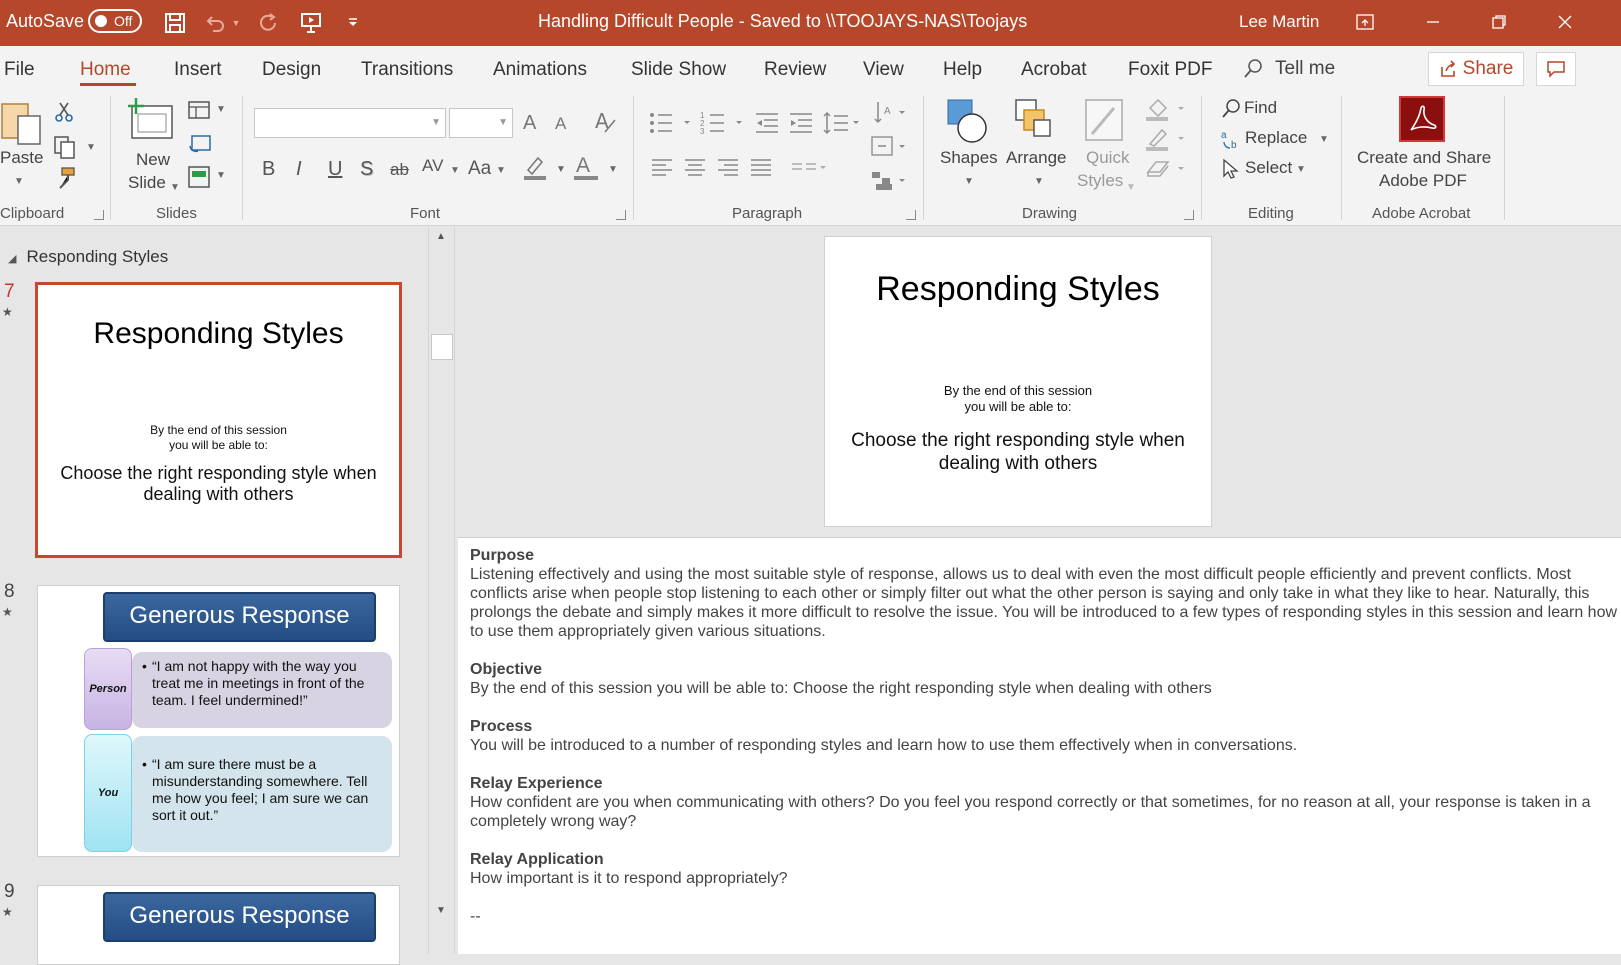  What do you see at coordinates (671, 125) in the screenshot?
I see `bullets-icon` at bounding box center [671, 125].